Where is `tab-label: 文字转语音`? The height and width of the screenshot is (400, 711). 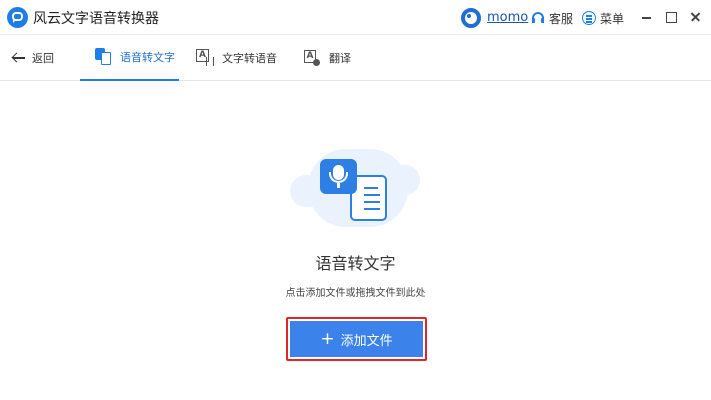 tab-label: 文字转语音 is located at coordinates (249, 58).